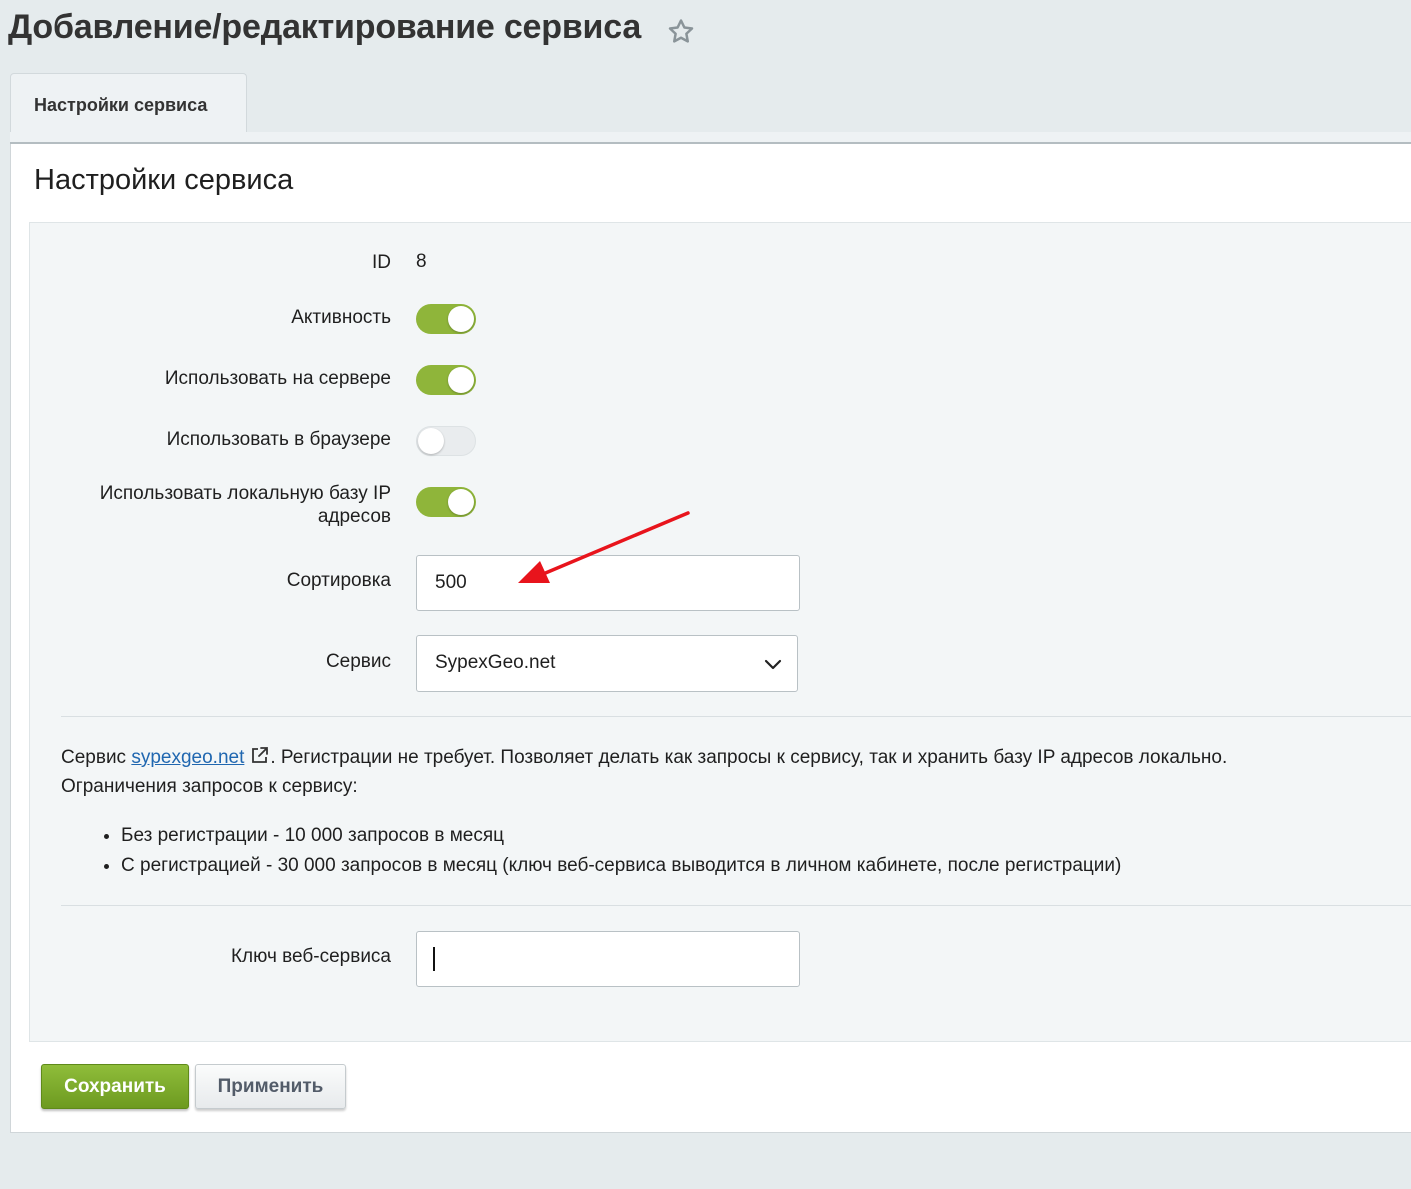  Describe the element at coordinates (495, 662) in the screenshot. I see `service-select-value: SypexGeo.net` at that location.